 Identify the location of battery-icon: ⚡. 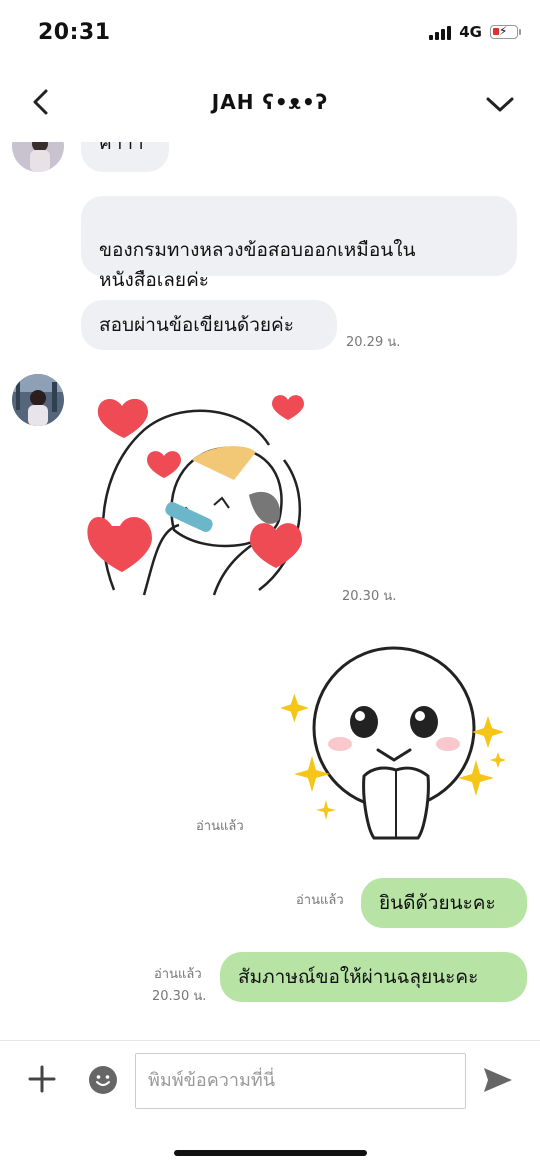
(505, 31).